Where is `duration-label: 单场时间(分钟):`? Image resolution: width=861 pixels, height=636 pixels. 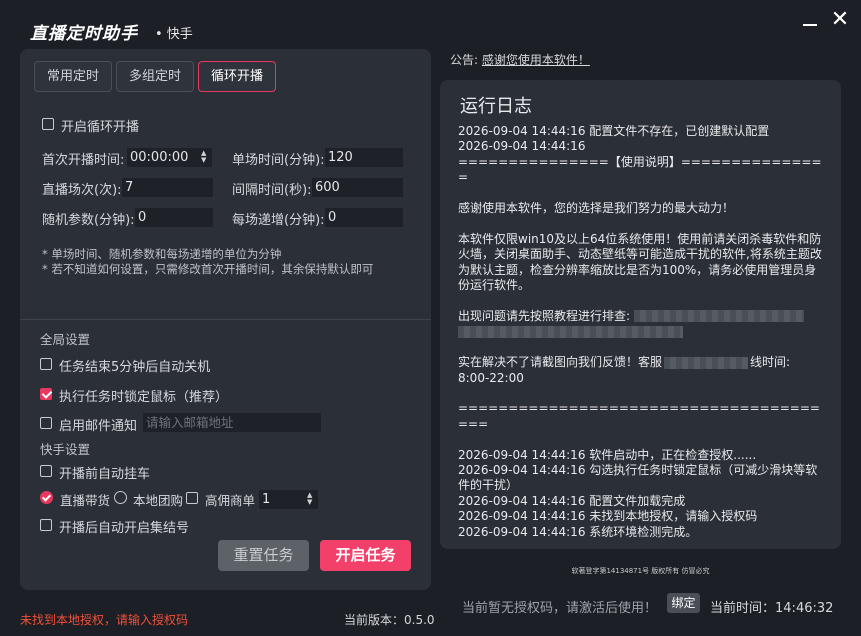
duration-label: 单场时间(分钟): is located at coordinates (278, 160).